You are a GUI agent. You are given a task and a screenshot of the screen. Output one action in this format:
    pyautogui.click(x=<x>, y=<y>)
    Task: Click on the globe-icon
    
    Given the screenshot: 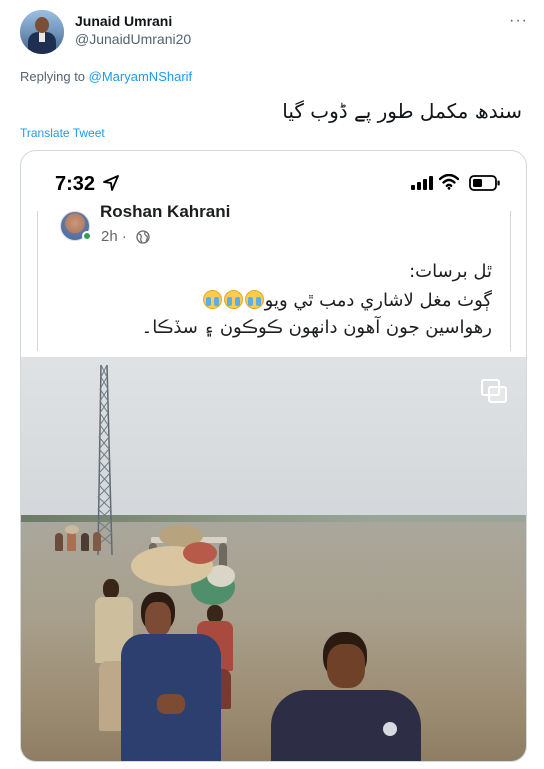 What is the action you would take?
    pyautogui.click(x=143, y=237)
    